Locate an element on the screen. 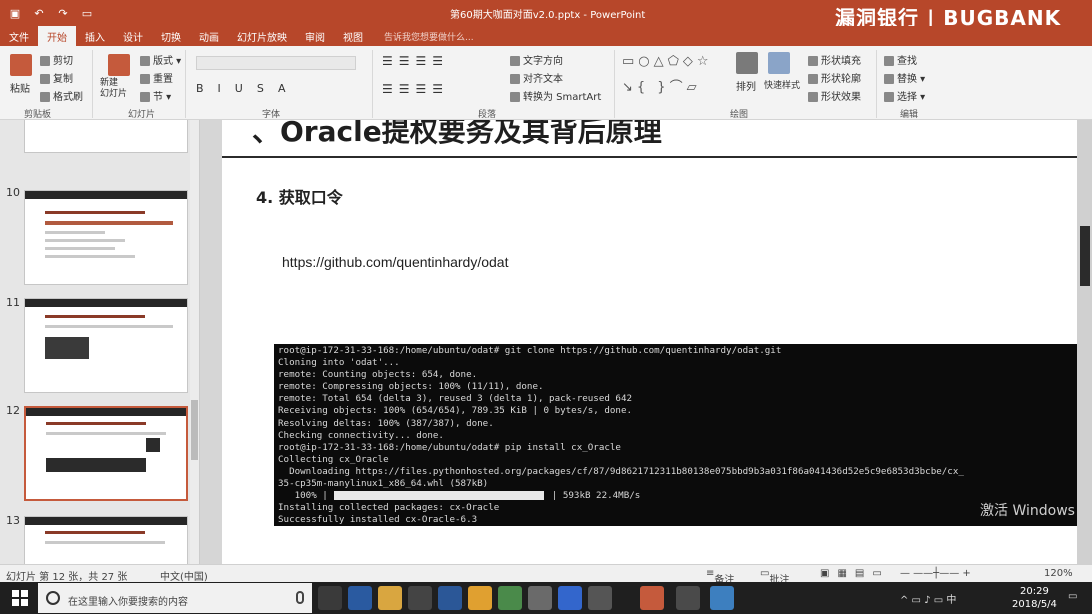 The height and width of the screenshot is (614, 1092). microphone-icon is located at coordinates (300, 597).